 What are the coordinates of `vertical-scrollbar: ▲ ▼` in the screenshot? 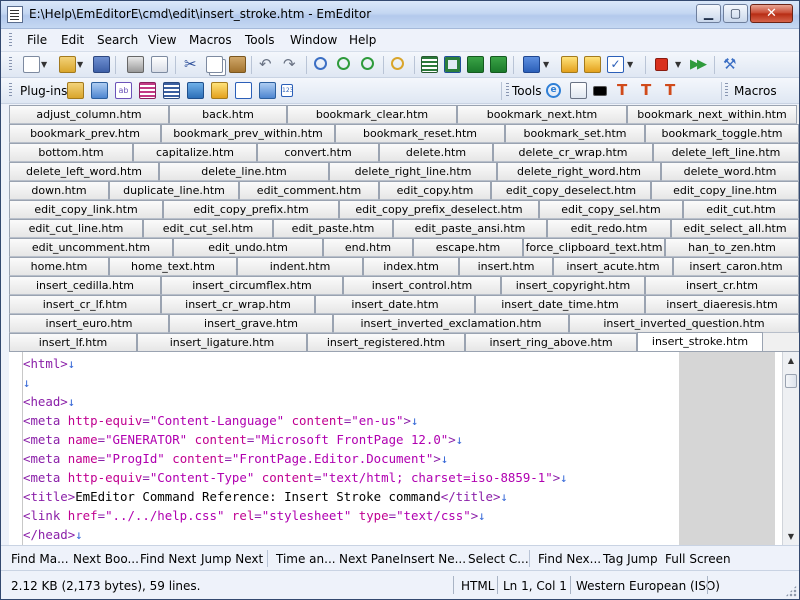 It's located at (790, 448).